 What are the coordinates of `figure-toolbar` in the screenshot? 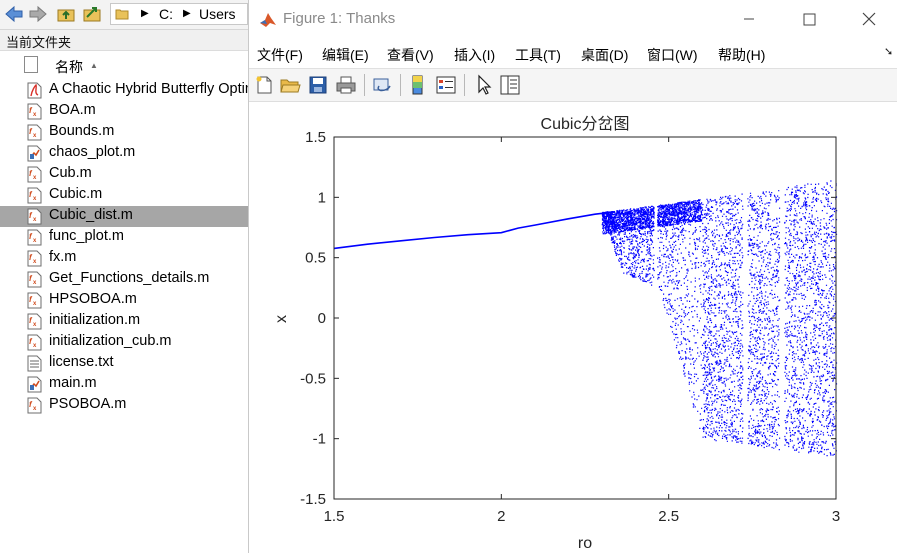 It's located at (573, 85).